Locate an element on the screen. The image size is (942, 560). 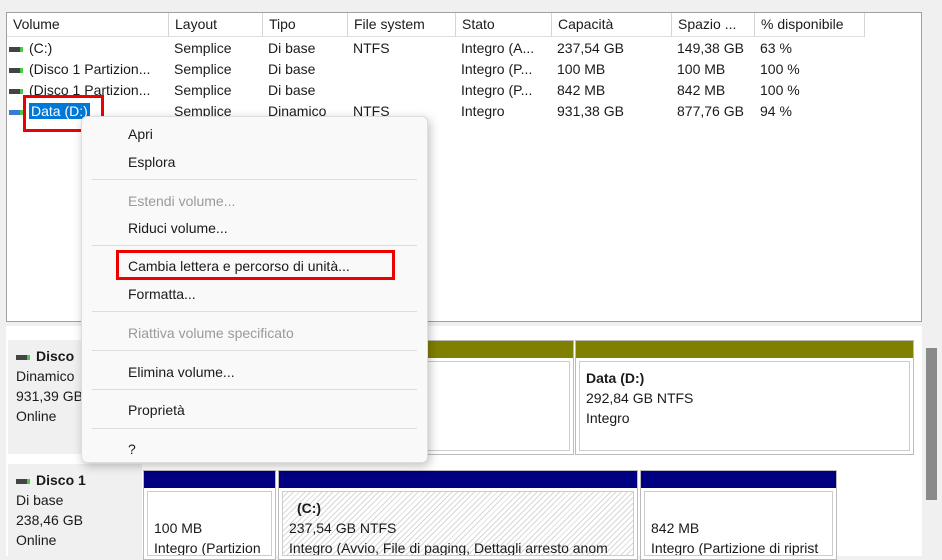
cell-text: (C:) is located at coordinates (41, 48).